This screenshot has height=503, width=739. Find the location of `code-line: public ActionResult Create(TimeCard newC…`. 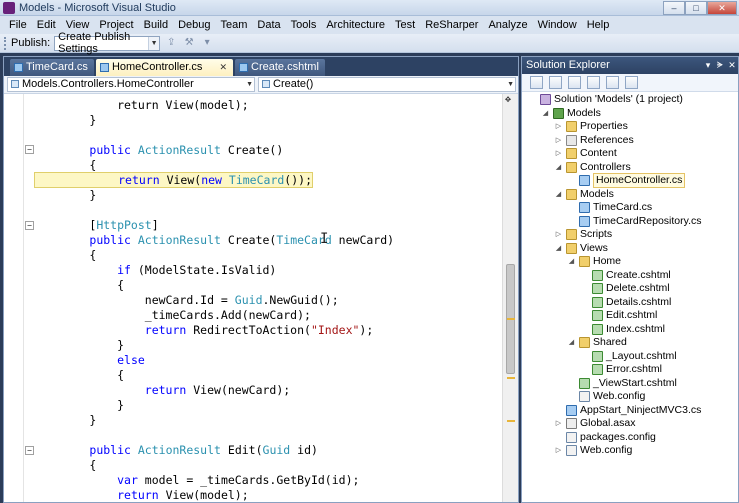

code-line: public ActionResult Create(TimeCard newC… is located at coordinates (242, 240).